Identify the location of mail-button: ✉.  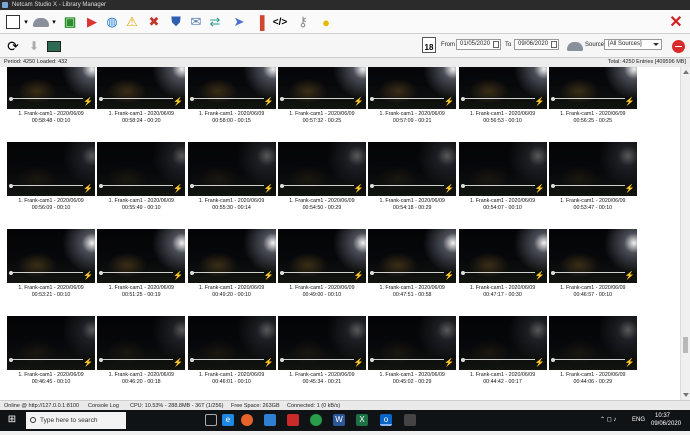
(196, 22).